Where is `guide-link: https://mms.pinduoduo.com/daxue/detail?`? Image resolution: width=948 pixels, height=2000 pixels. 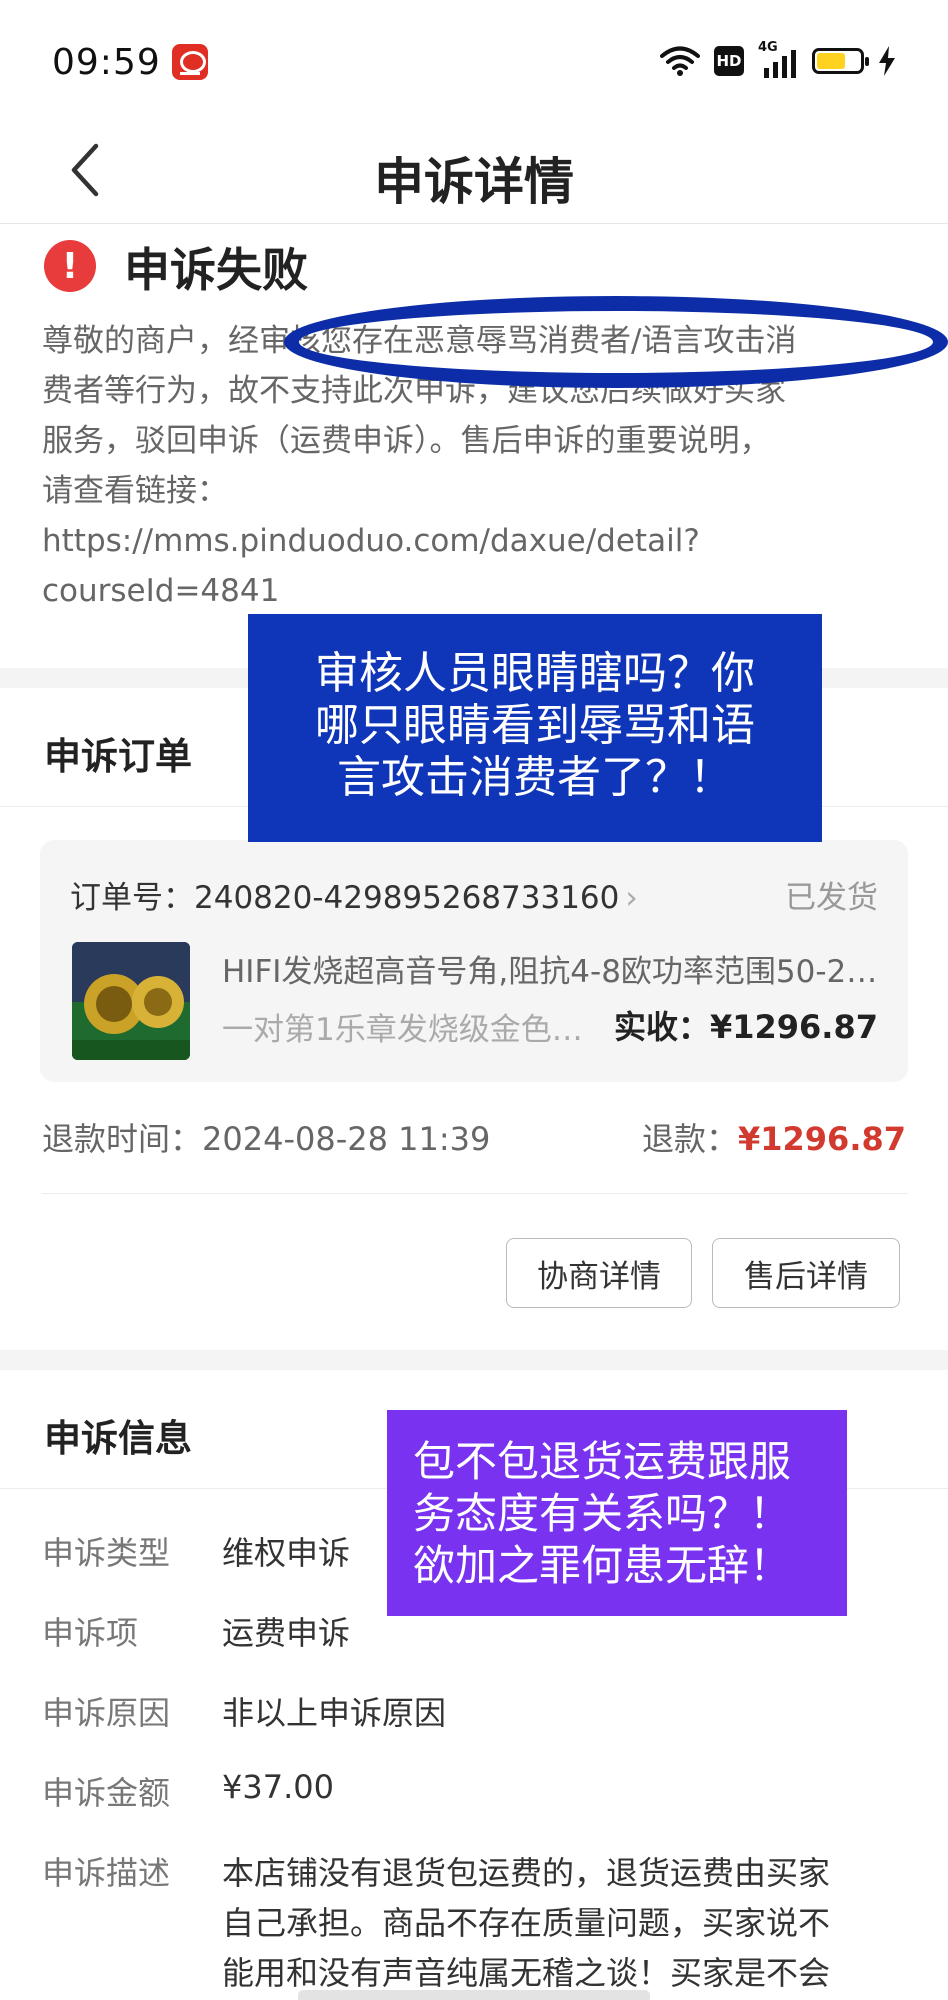 guide-link: https://mms.pinduoduo.com/daxue/detail? is located at coordinates (477, 541).